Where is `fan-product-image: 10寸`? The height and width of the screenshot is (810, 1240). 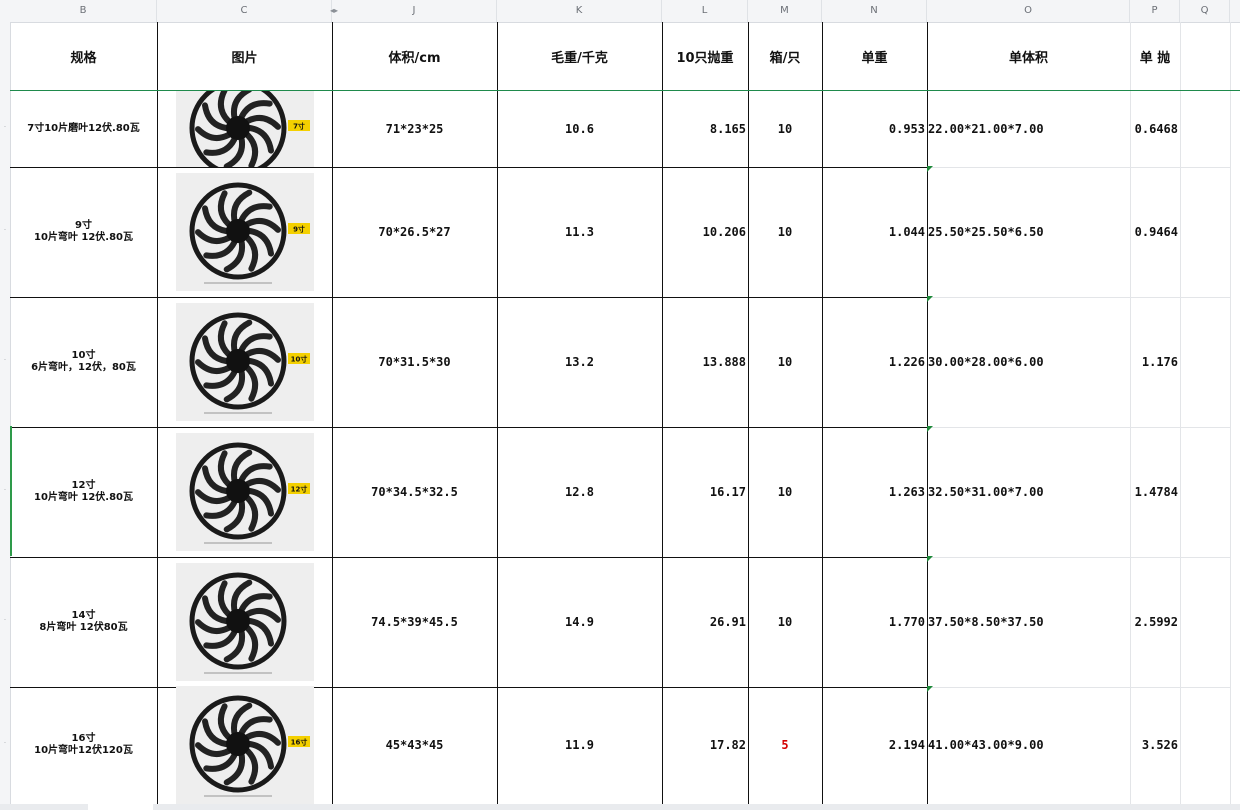 fan-product-image: 10寸 is located at coordinates (244, 361).